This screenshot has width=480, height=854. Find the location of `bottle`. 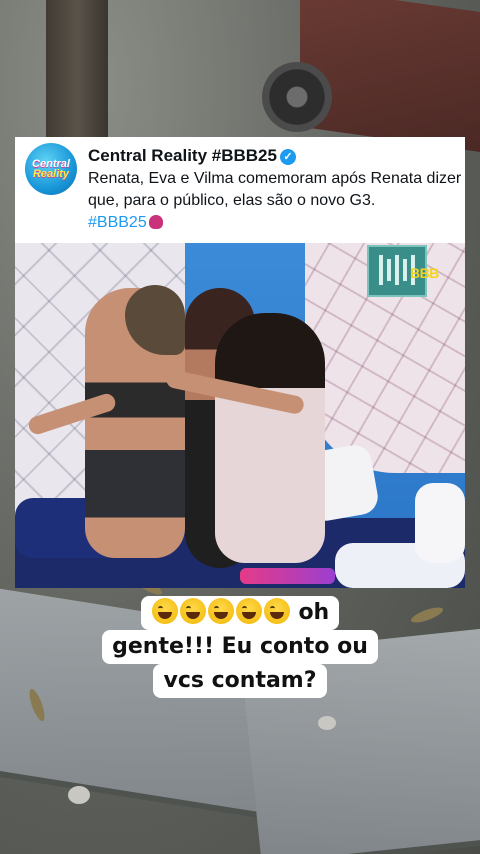

bottle is located at coordinates (287, 576).